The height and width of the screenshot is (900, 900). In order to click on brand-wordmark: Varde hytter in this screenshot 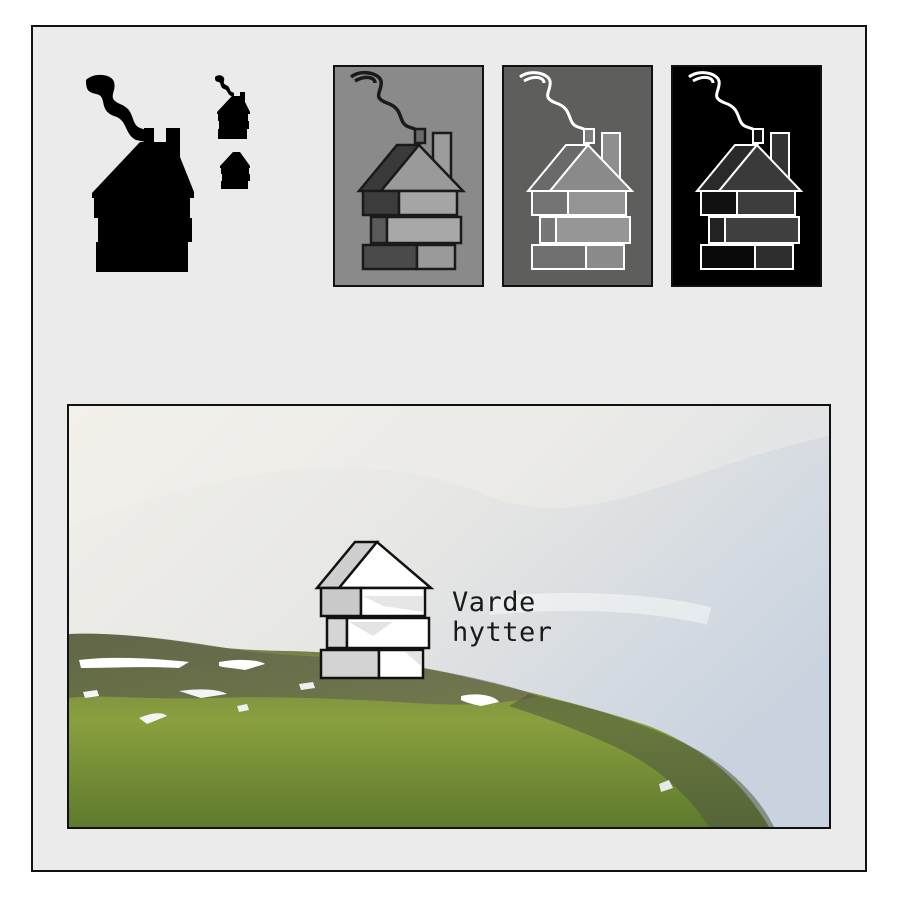, I will do `click(502, 618)`.